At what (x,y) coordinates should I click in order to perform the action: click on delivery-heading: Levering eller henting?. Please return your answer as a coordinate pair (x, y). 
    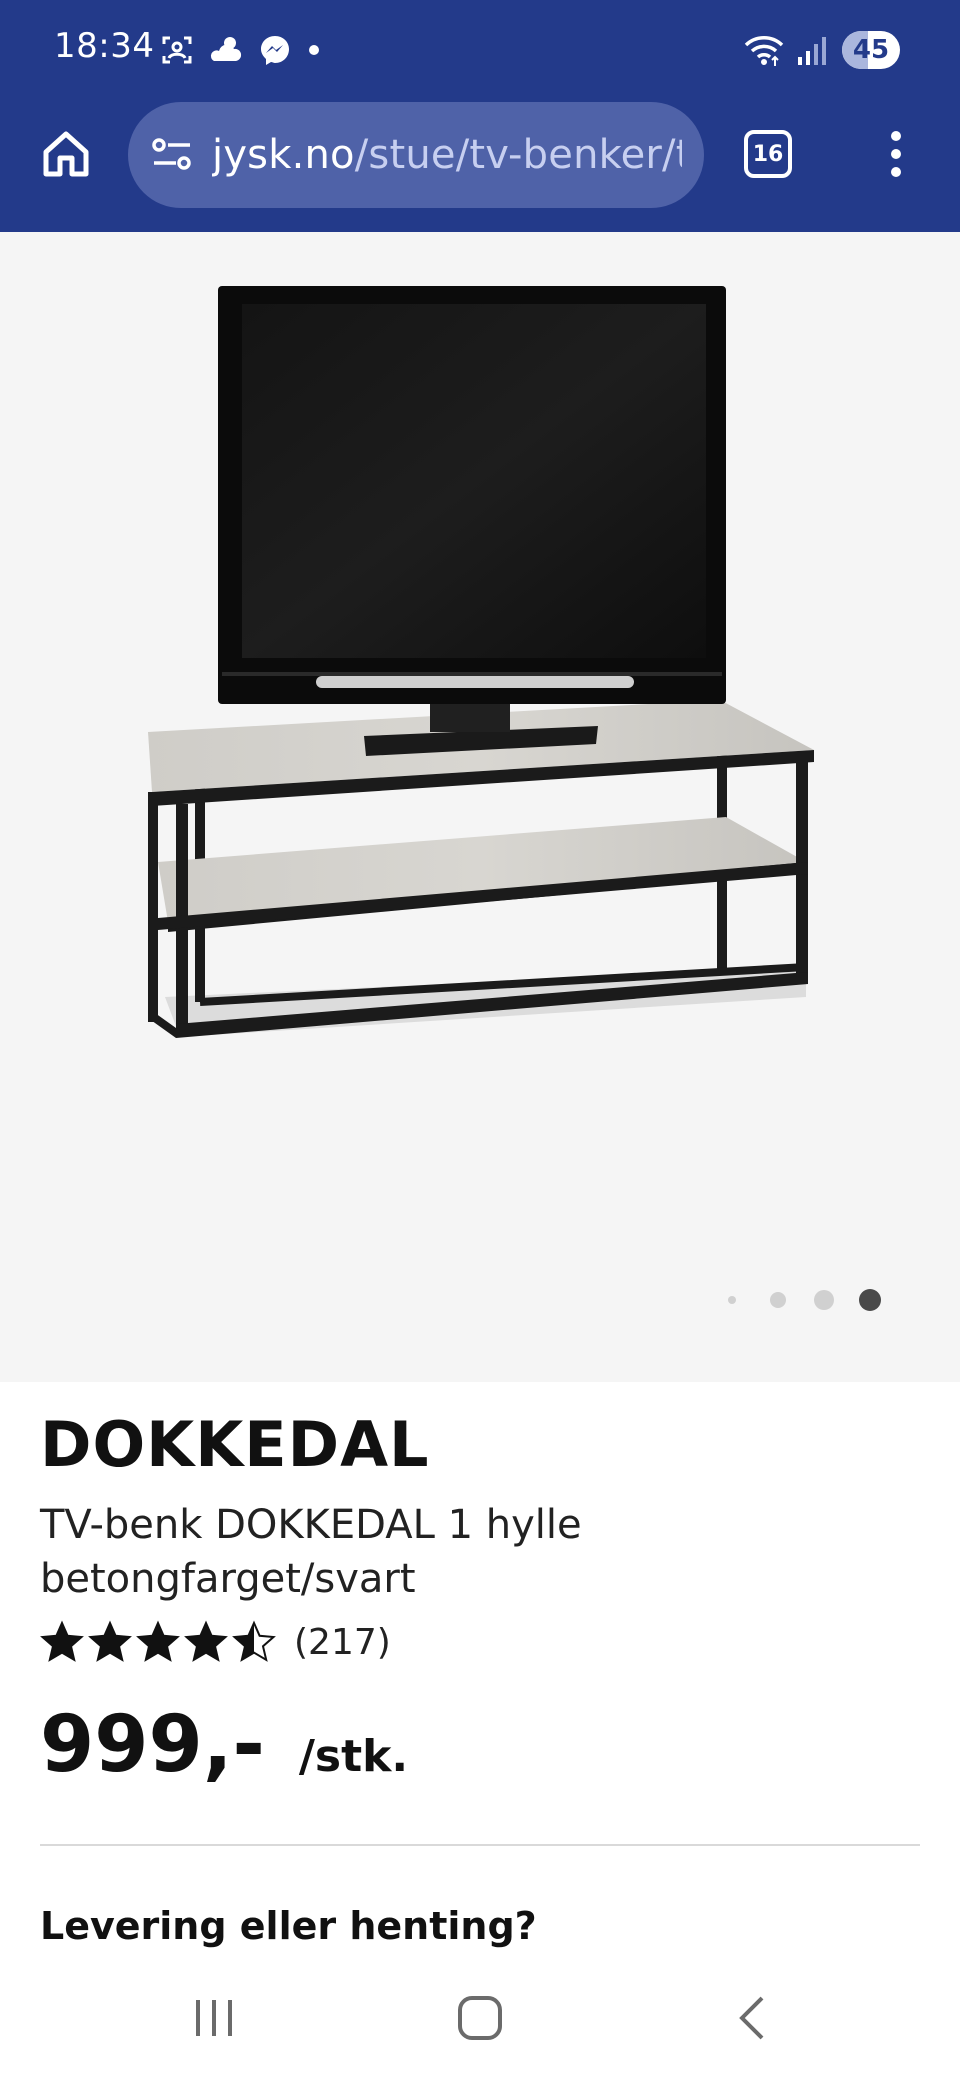
    Looking at the image, I should click on (288, 1926).